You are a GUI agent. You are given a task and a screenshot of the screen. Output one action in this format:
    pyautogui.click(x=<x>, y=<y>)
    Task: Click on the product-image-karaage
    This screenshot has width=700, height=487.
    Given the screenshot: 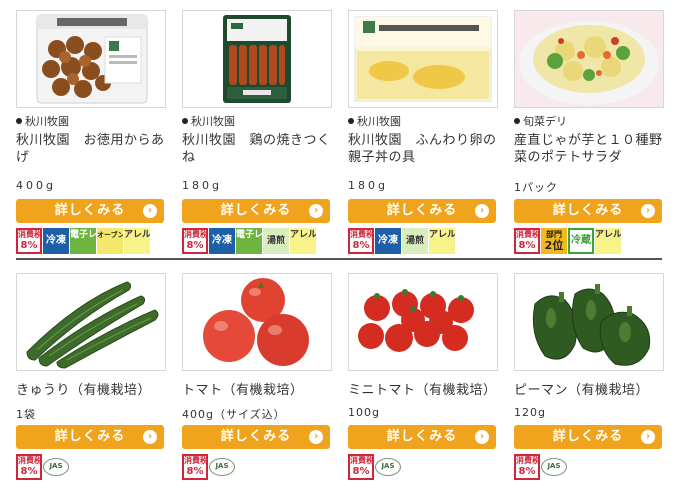 What is the action you would take?
    pyautogui.click(x=91, y=59)
    